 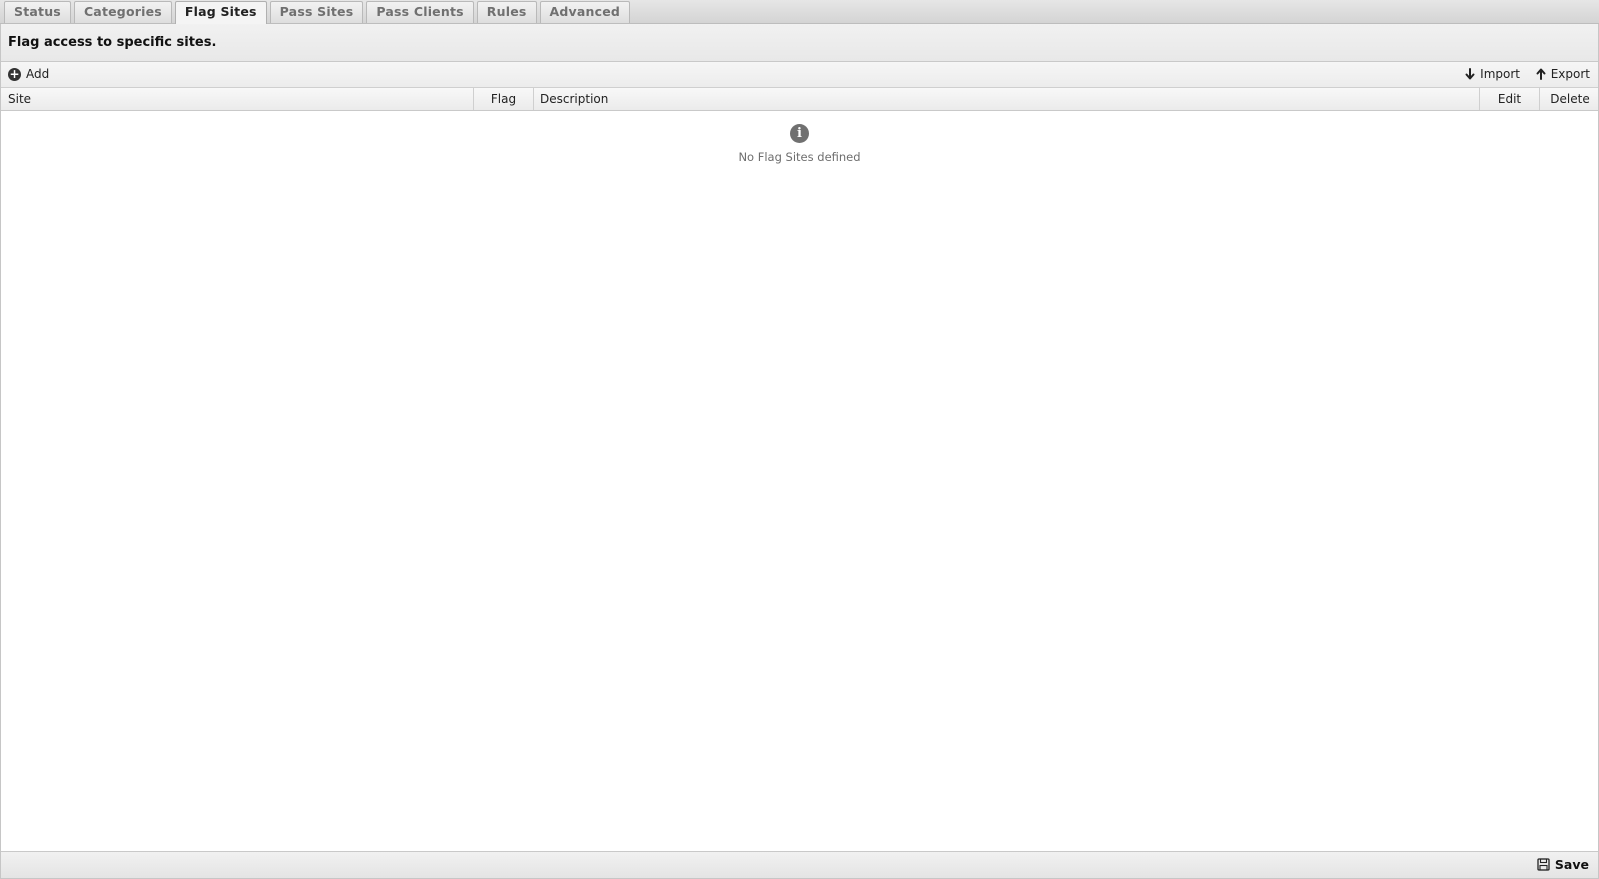 What do you see at coordinates (1541, 74) in the screenshot?
I see `arrow-up-icon` at bounding box center [1541, 74].